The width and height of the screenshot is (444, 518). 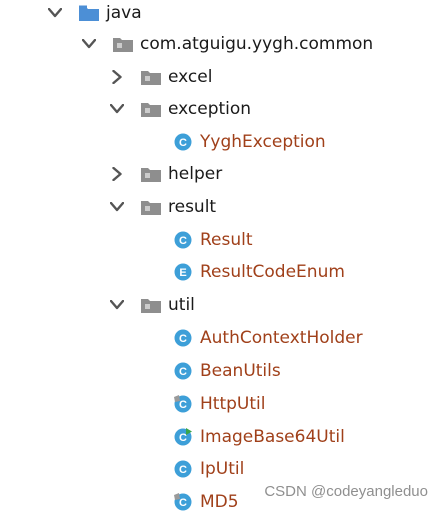 What do you see at coordinates (195, 174) in the screenshot?
I see `tree-row-label: helper` at bounding box center [195, 174].